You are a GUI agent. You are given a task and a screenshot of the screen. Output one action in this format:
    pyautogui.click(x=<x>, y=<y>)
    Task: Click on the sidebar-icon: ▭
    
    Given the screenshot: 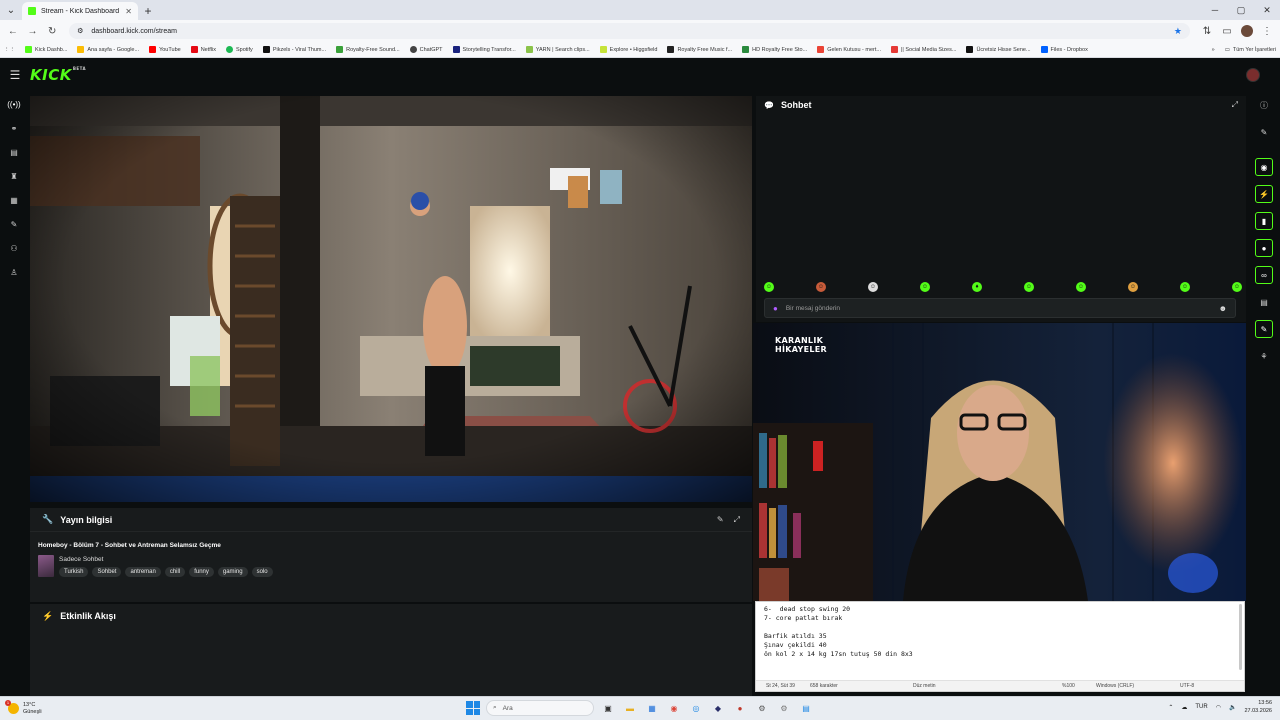 What is the action you would take?
    pyautogui.click(x=1227, y=31)
    